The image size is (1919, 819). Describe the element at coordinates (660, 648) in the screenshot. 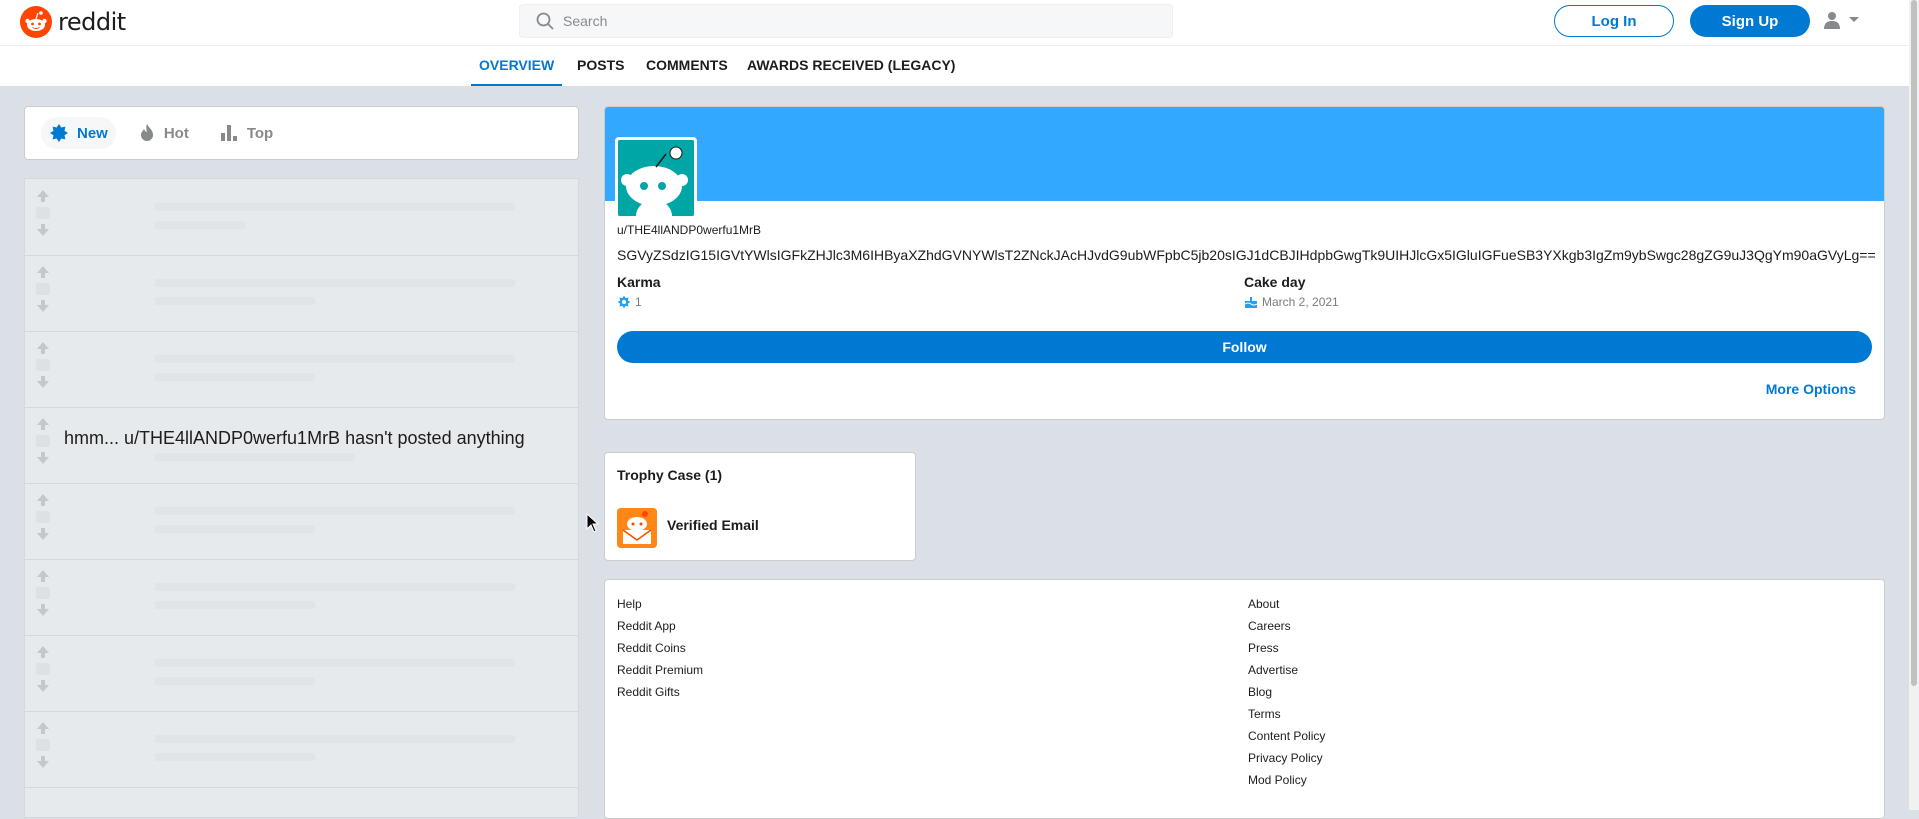

I see `footer-link-reddit-coins: Reddit Coins` at that location.